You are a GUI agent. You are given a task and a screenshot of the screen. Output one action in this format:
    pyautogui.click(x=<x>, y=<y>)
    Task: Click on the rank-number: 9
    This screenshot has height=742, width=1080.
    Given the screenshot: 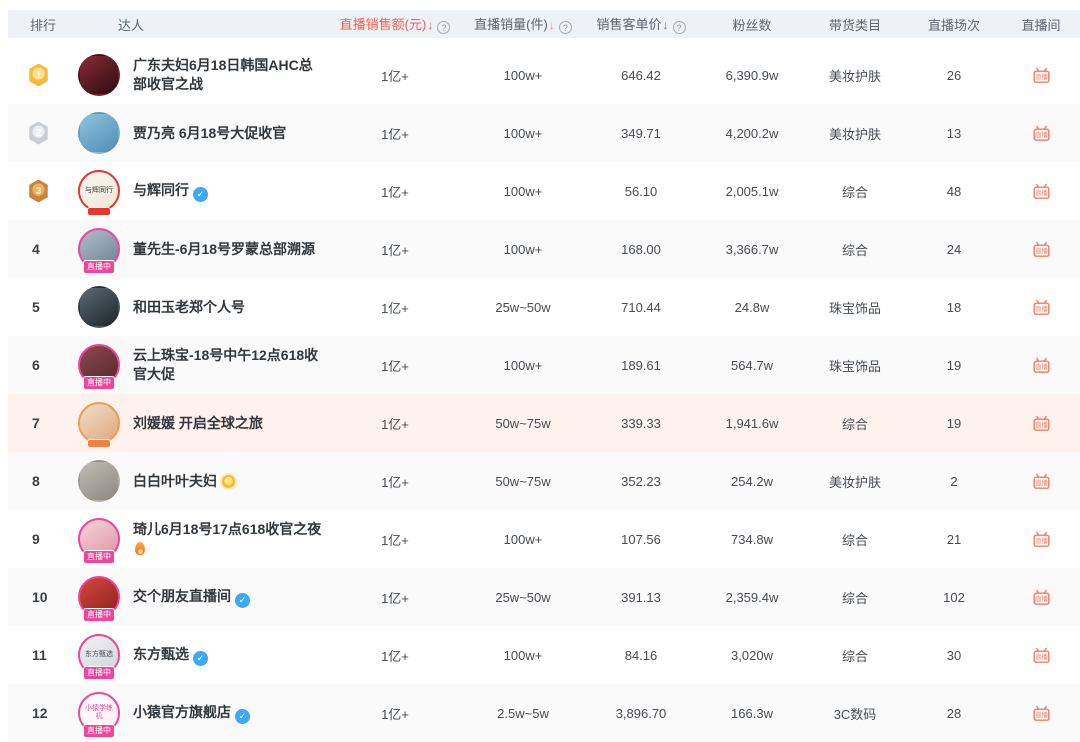 What is the action you would take?
    pyautogui.click(x=36, y=539)
    